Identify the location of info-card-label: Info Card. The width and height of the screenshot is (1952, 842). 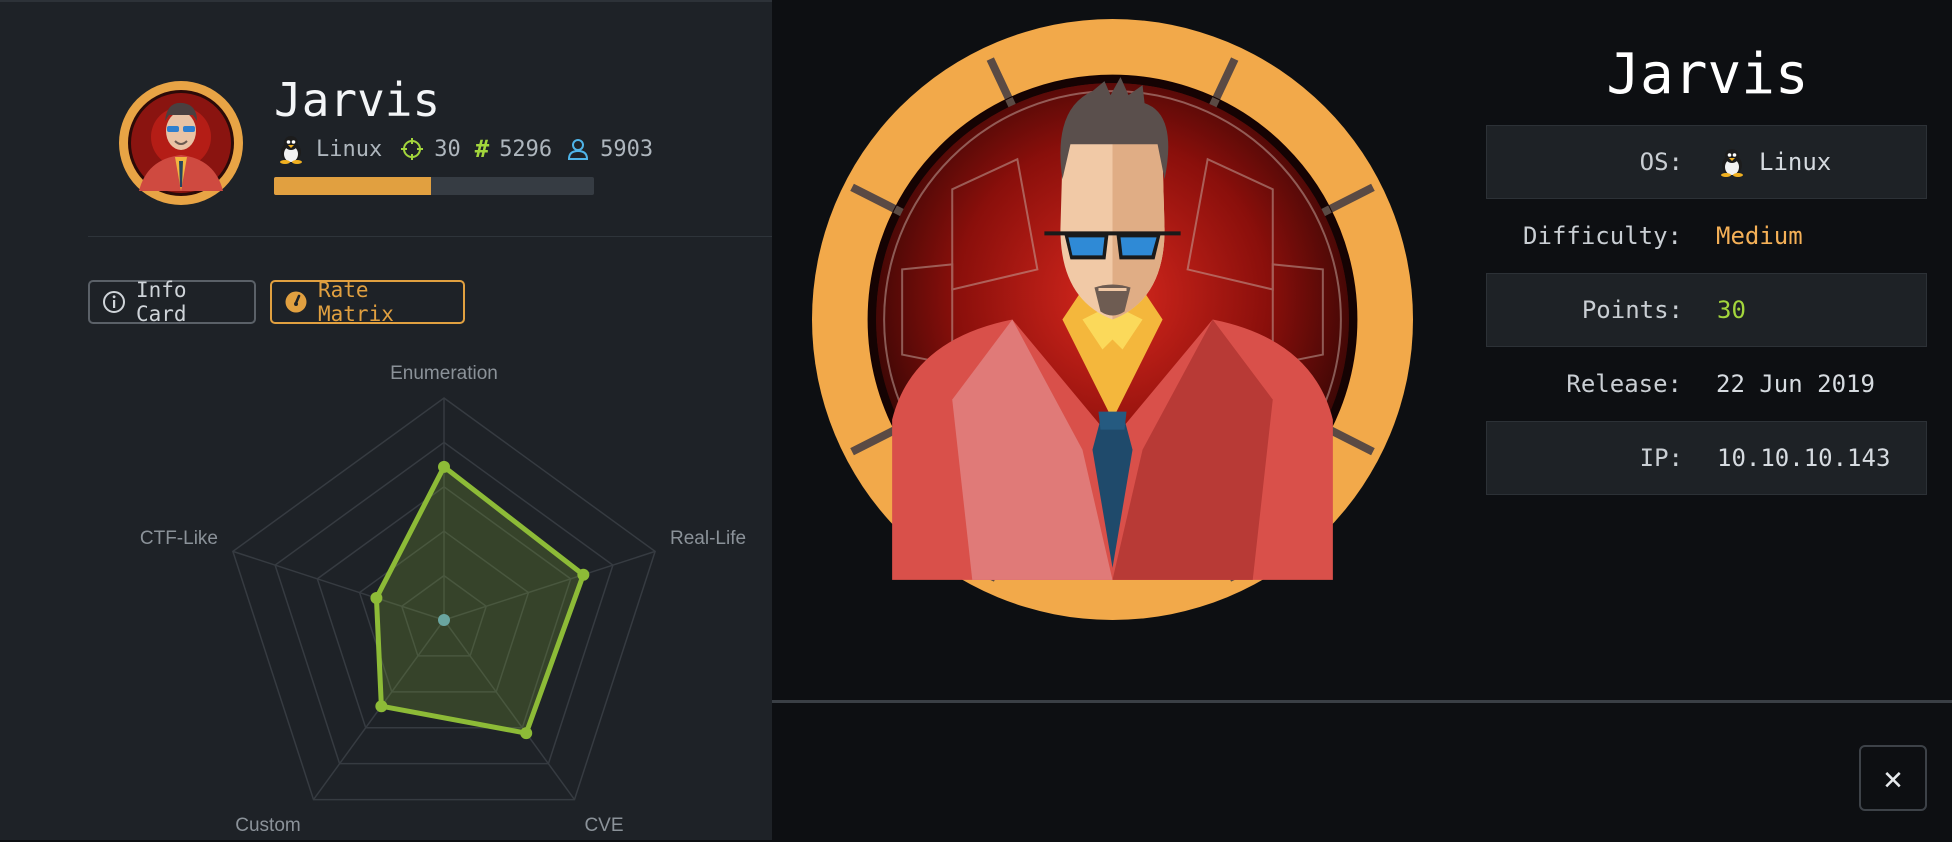
(161, 302).